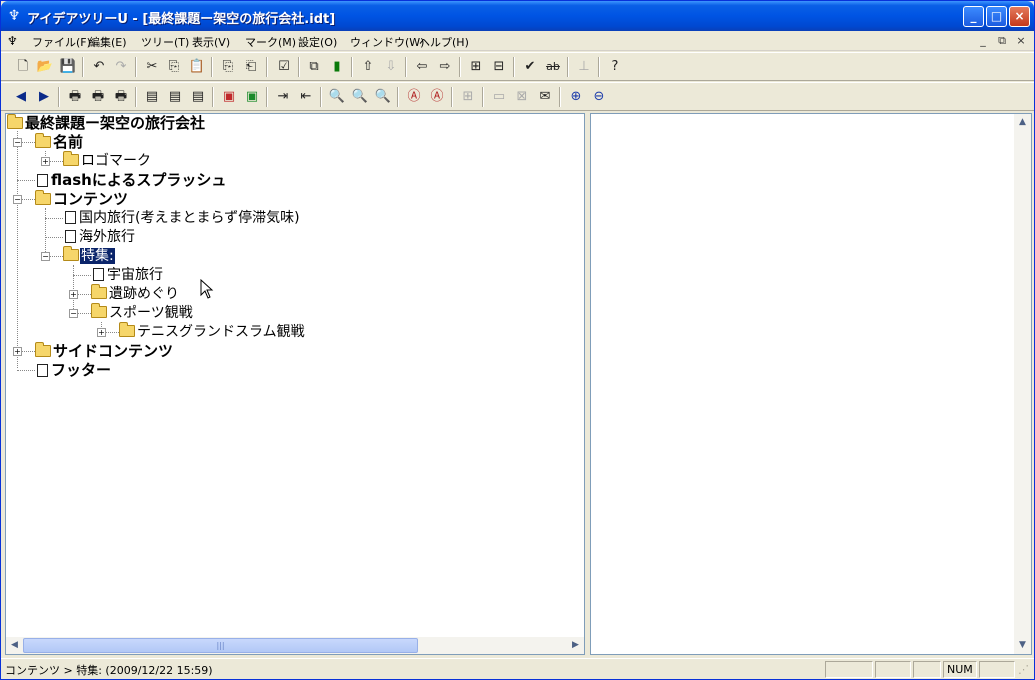 The width and height of the screenshot is (1035, 680). I want to click on check-doc-icon: ☑, so click(284, 67).